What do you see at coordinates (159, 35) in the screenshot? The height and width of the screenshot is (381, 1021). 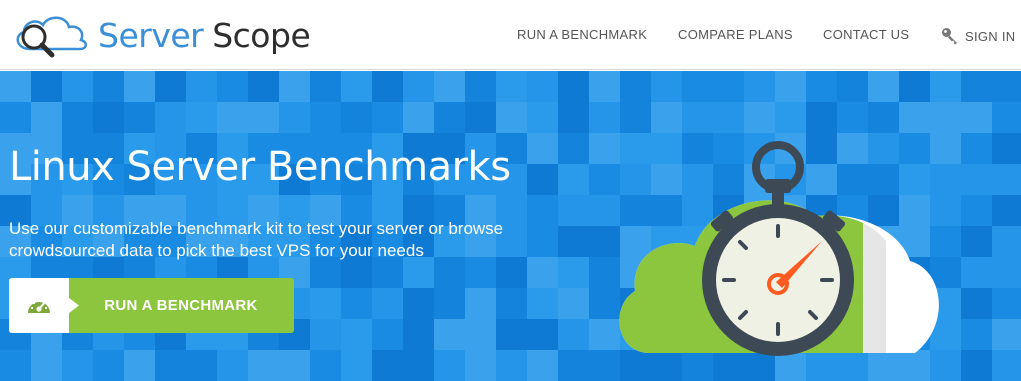 I see `site-logo: Server Scope` at bounding box center [159, 35].